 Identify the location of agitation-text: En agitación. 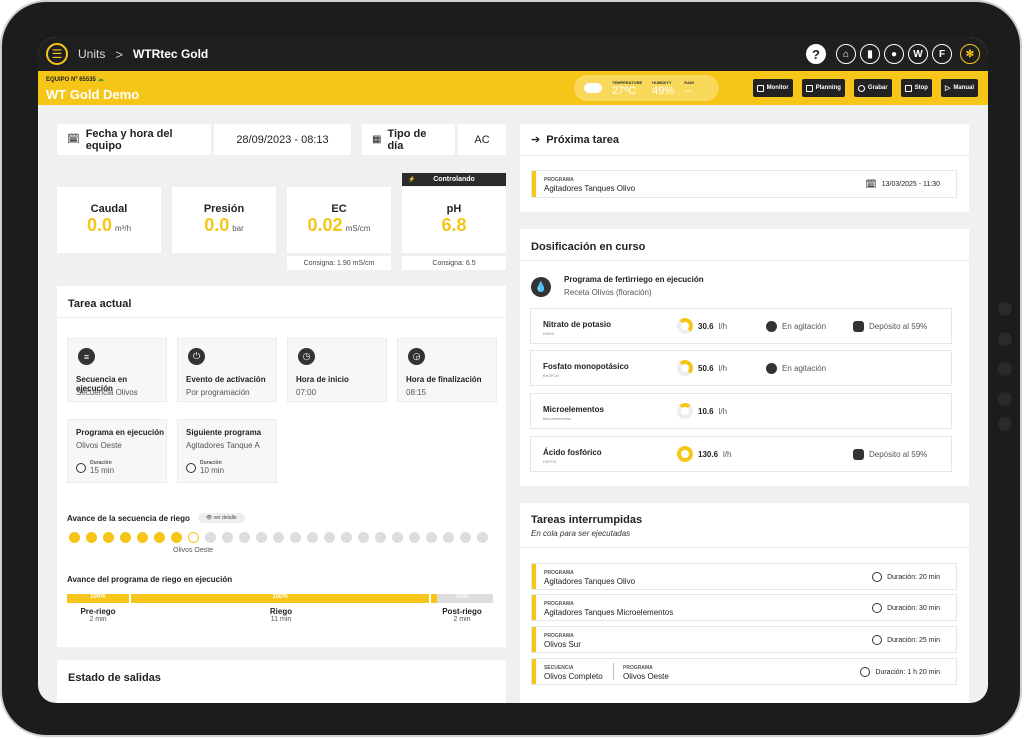
(804, 368).